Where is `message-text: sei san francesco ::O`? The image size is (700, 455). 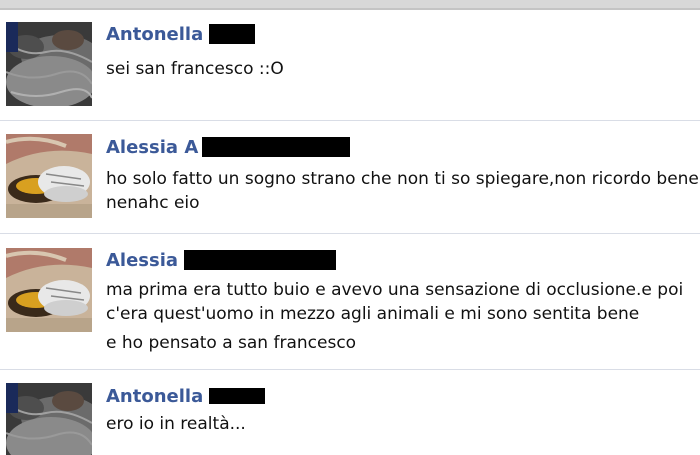
message-text: sei san francesco ::O is located at coordinates (195, 69).